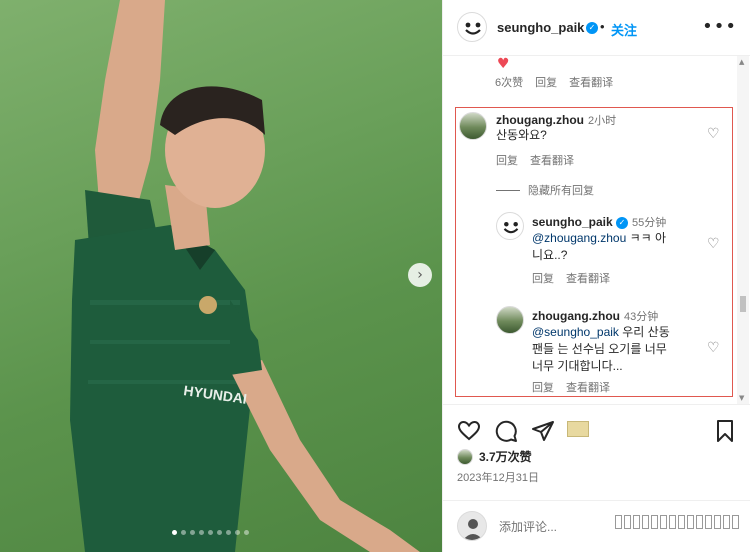 The height and width of the screenshot is (552, 750). I want to click on reply-header: seungho_paik ✓ 55分钟, so click(599, 222).